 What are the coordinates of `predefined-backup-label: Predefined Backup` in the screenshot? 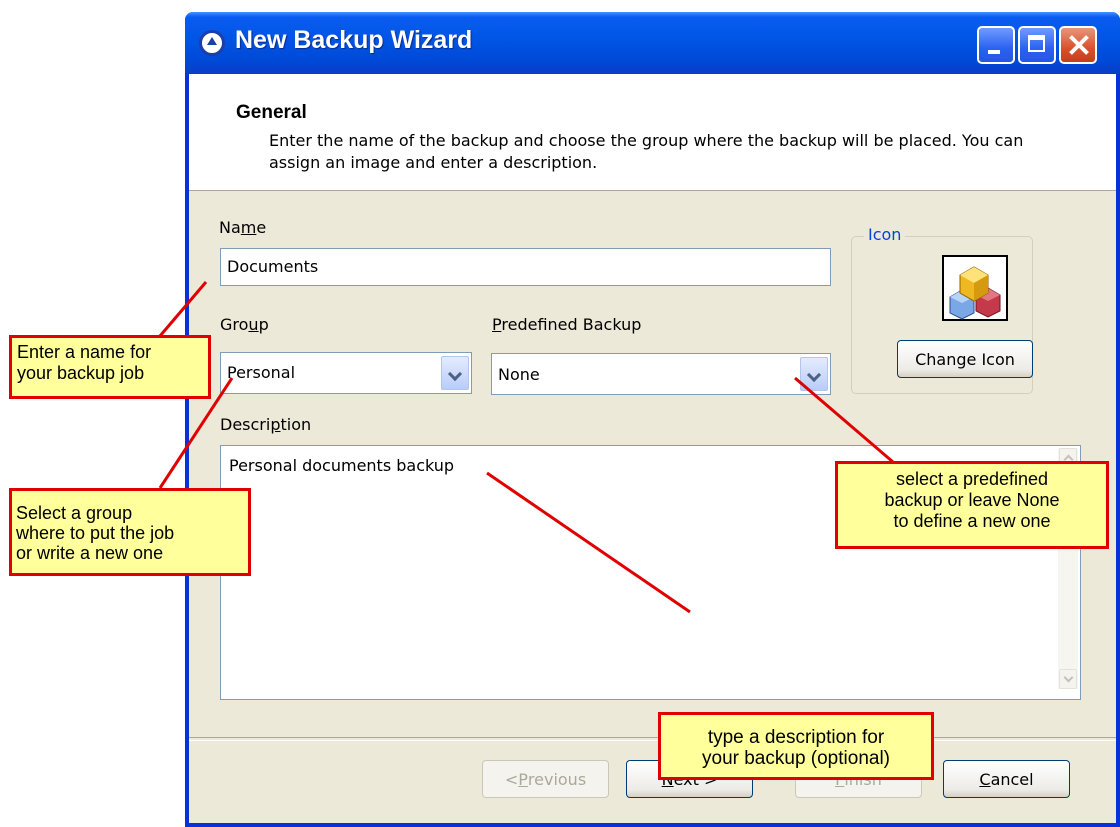 It's located at (567, 324).